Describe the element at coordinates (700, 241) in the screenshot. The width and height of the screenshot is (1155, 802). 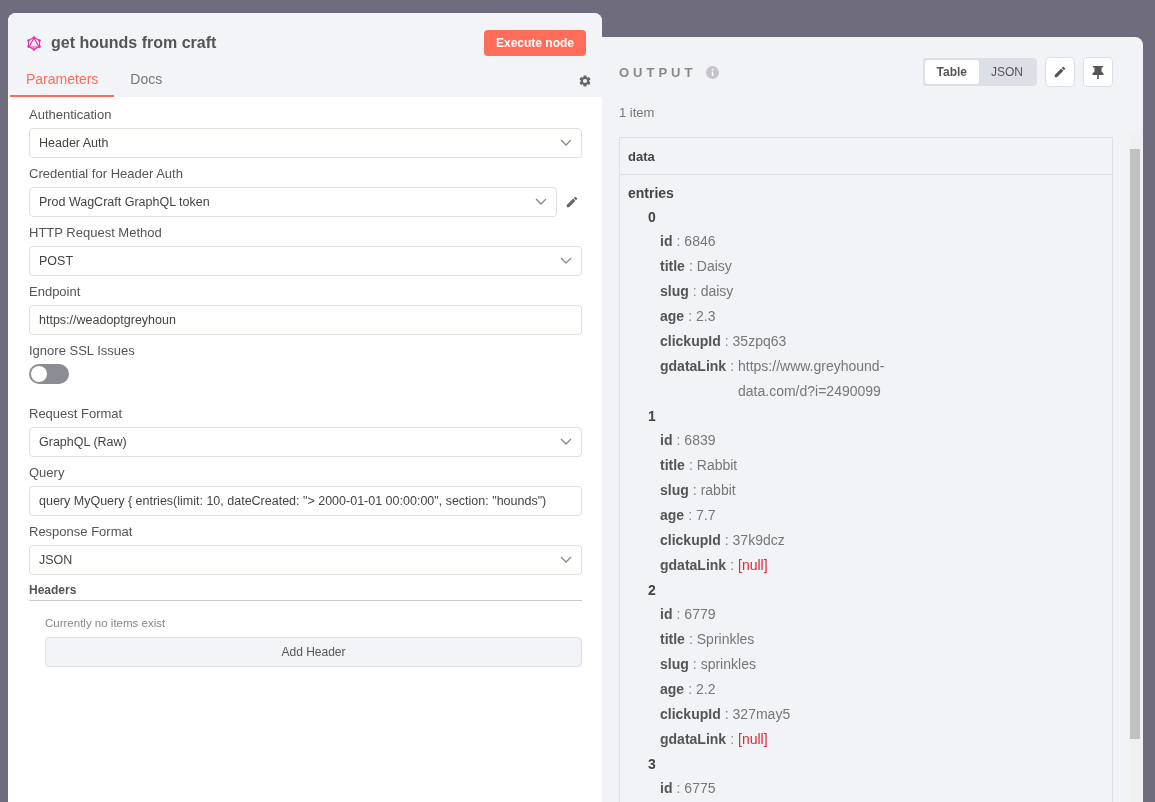
I see `field-value: 6846` at that location.